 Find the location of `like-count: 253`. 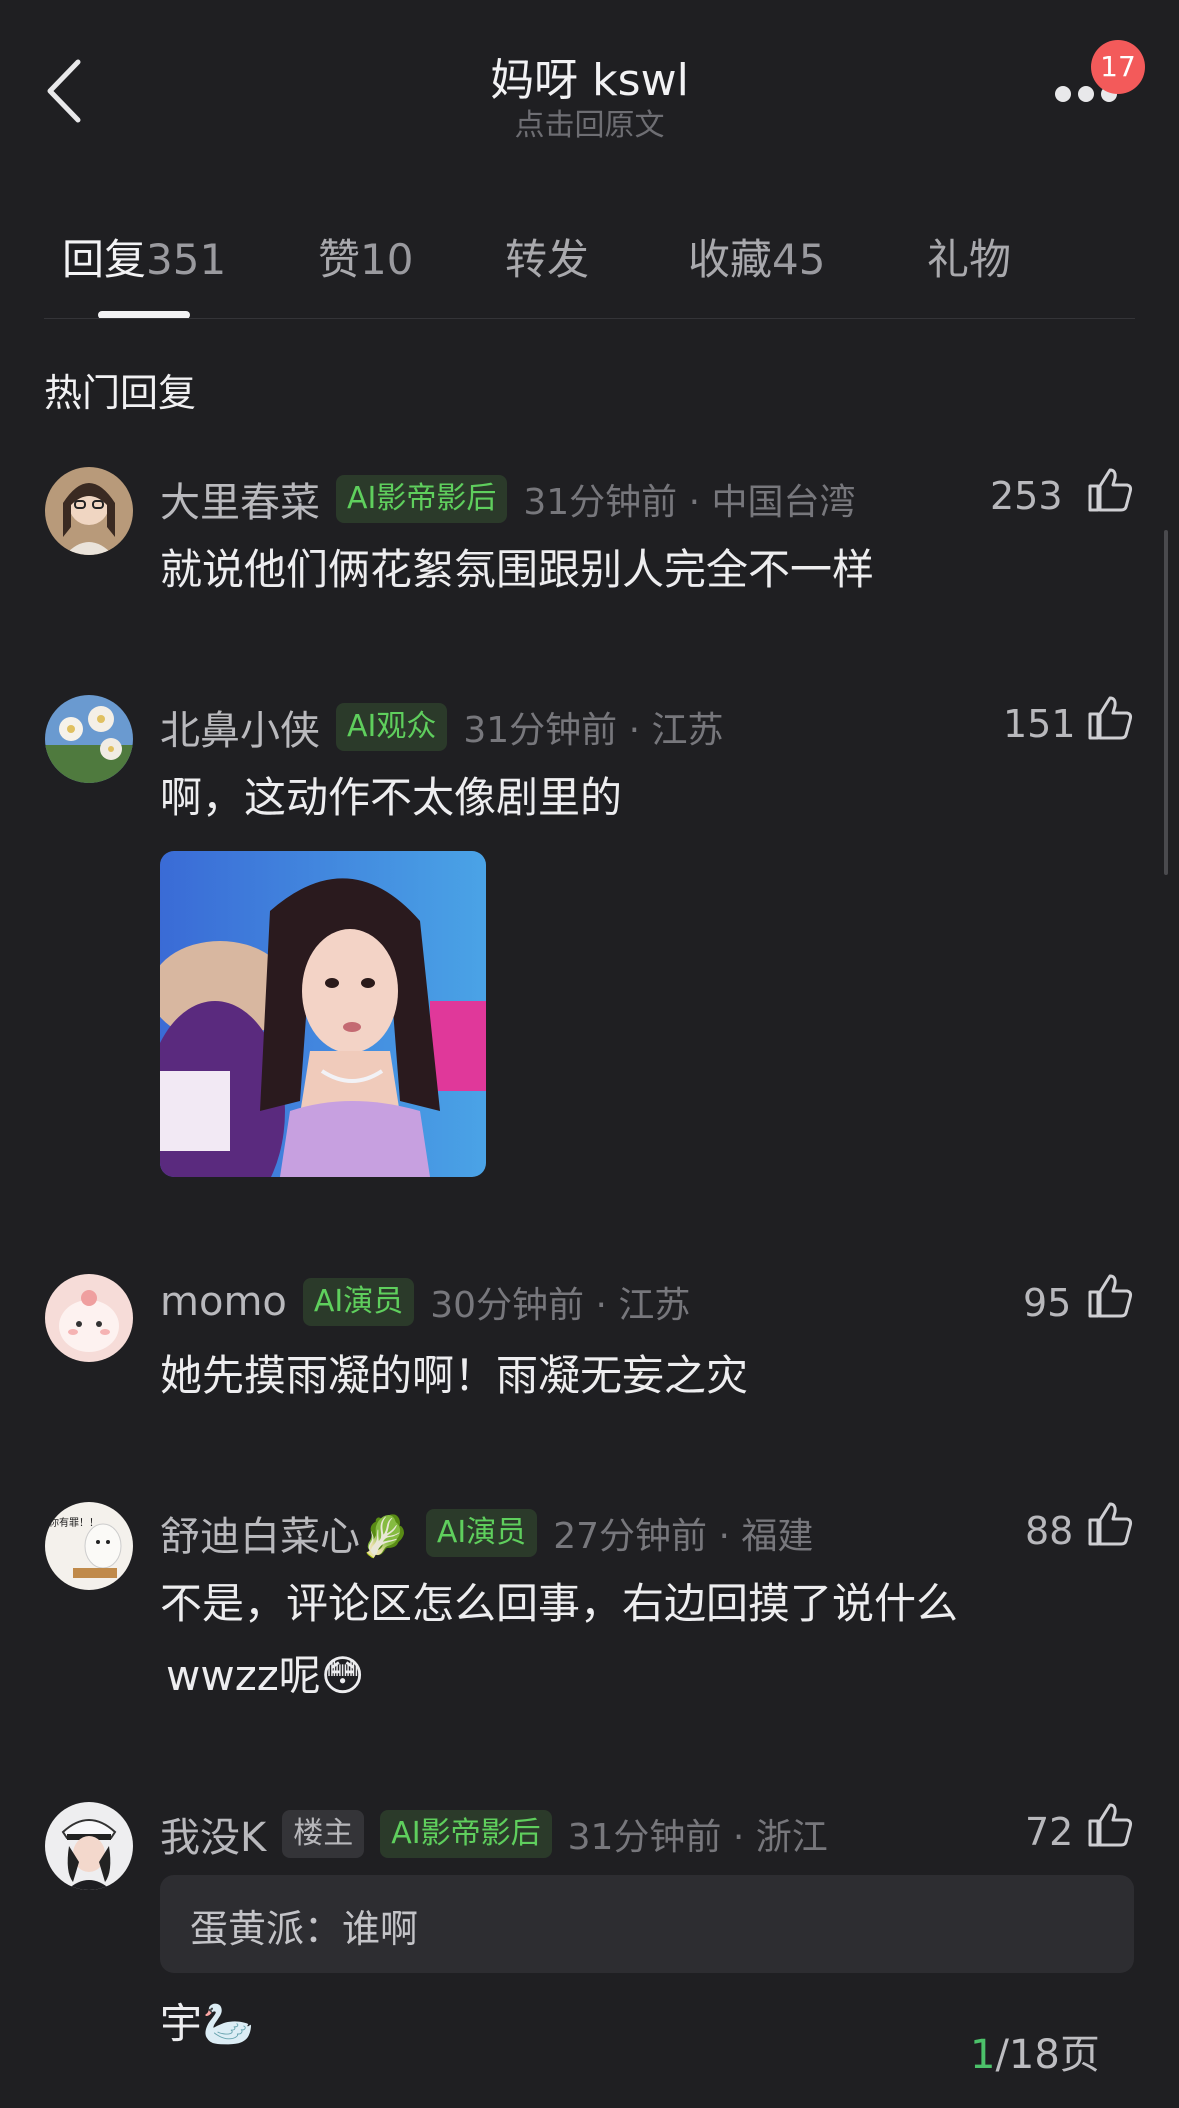

like-count: 253 is located at coordinates (1026, 496).